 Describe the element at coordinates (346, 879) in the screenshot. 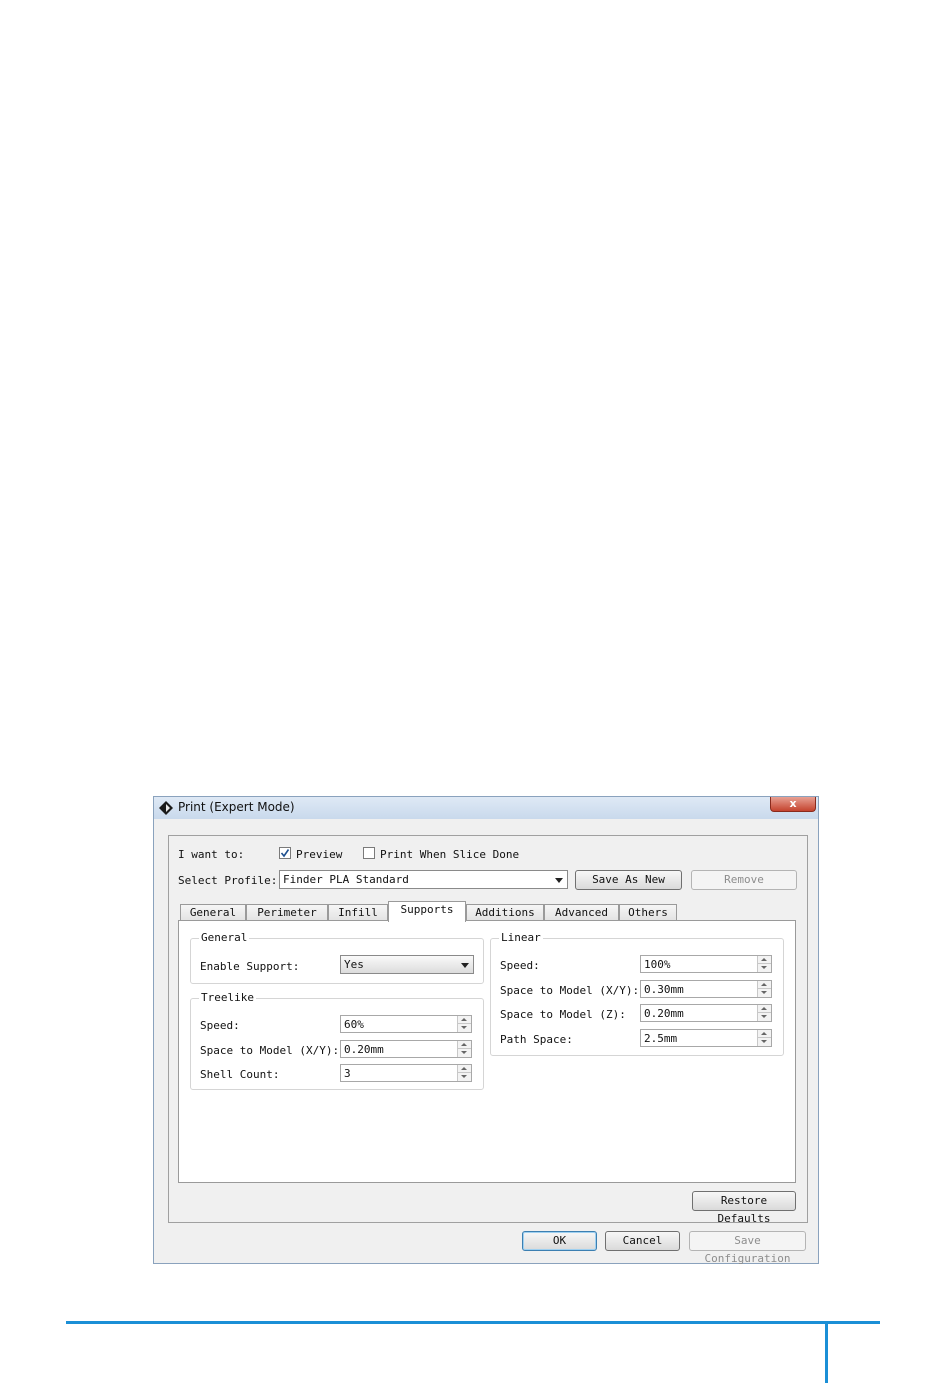

I see `profile-select-value: Finder PLA Standard` at that location.